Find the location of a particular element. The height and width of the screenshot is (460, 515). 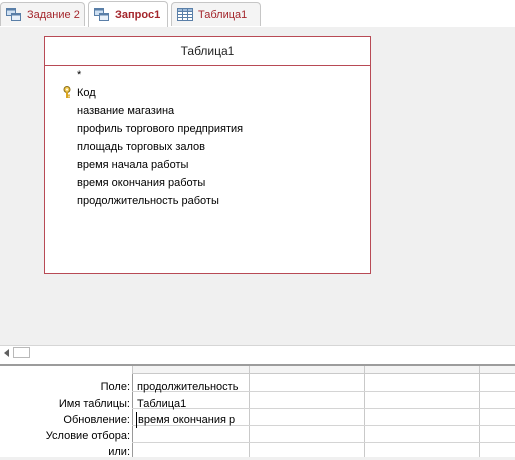

grid-cell-criteria is located at coordinates (192, 436).